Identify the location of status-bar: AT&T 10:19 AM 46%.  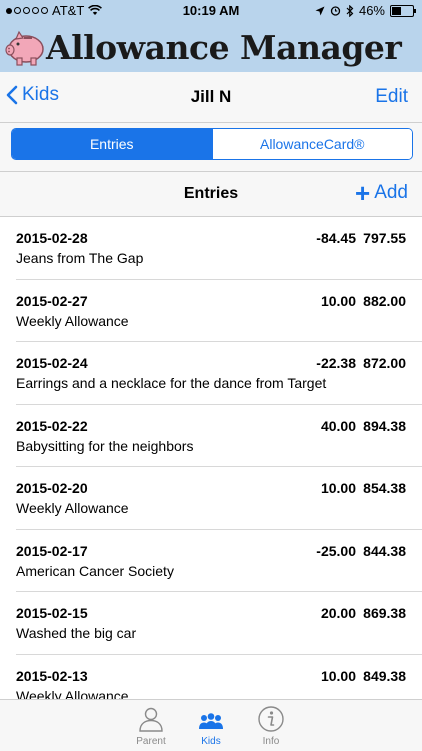
(211, 11).